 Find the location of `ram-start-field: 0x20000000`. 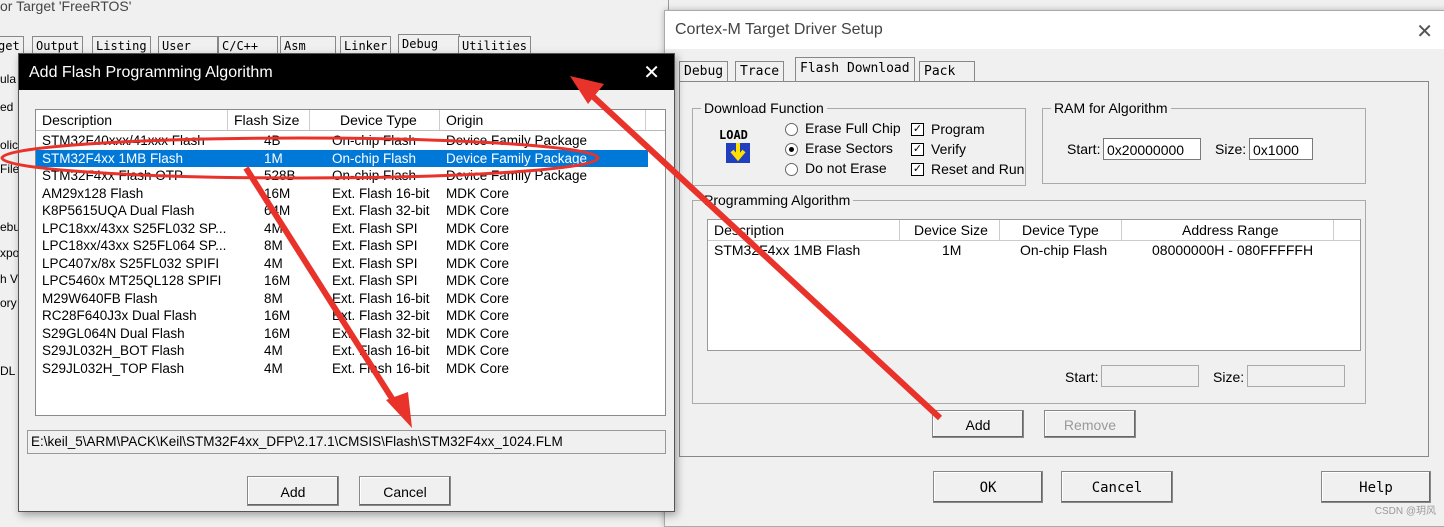

ram-start-field: 0x20000000 is located at coordinates (1152, 149).